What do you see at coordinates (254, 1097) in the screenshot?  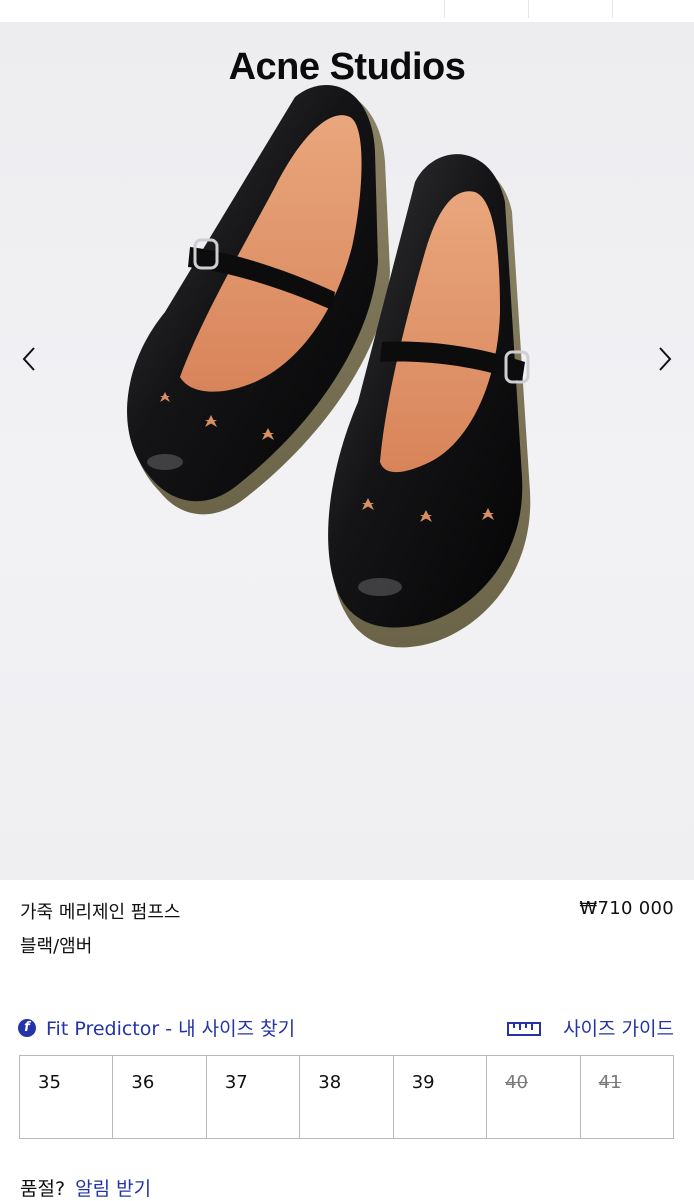 I see `size-option-37: 37` at bounding box center [254, 1097].